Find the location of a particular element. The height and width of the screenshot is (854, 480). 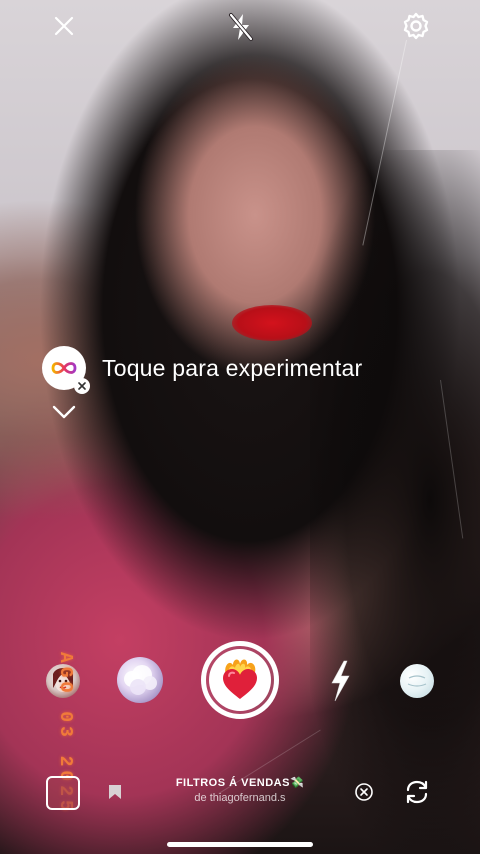

flip-camera-button is located at coordinates (417, 794).